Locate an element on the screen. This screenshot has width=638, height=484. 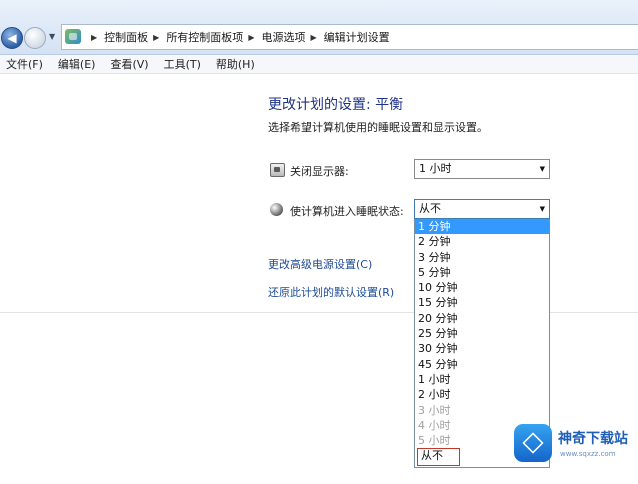
dropdown-option: 2 分钟 is located at coordinates (482, 241).